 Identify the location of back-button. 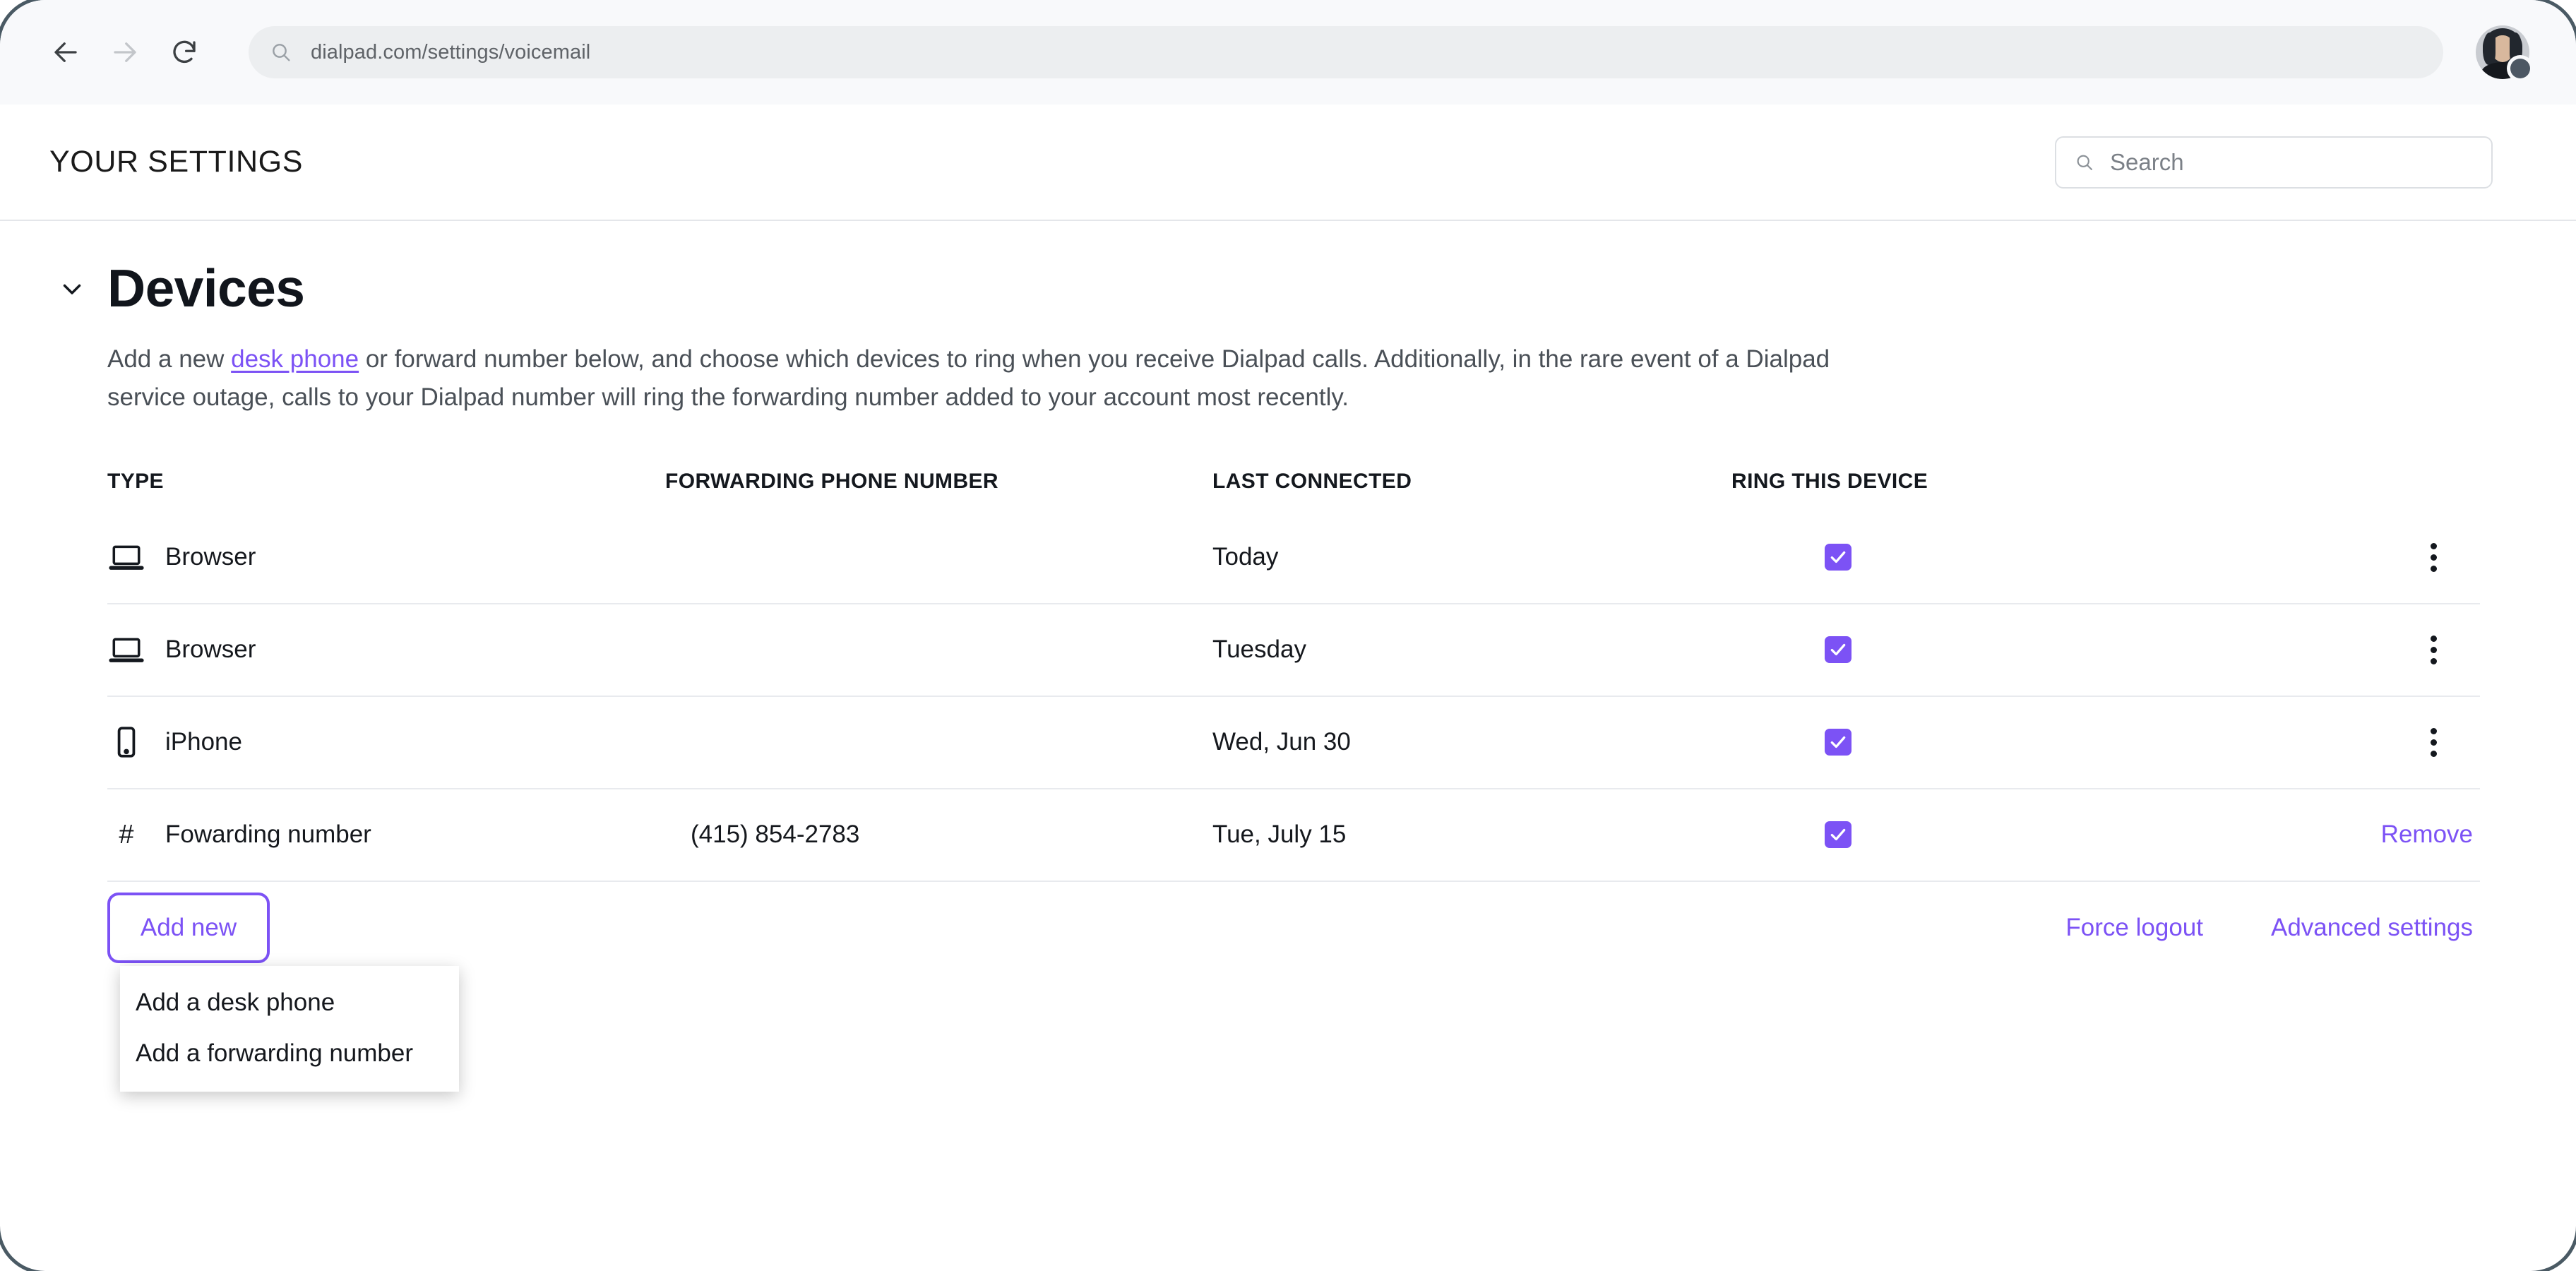
(65, 53).